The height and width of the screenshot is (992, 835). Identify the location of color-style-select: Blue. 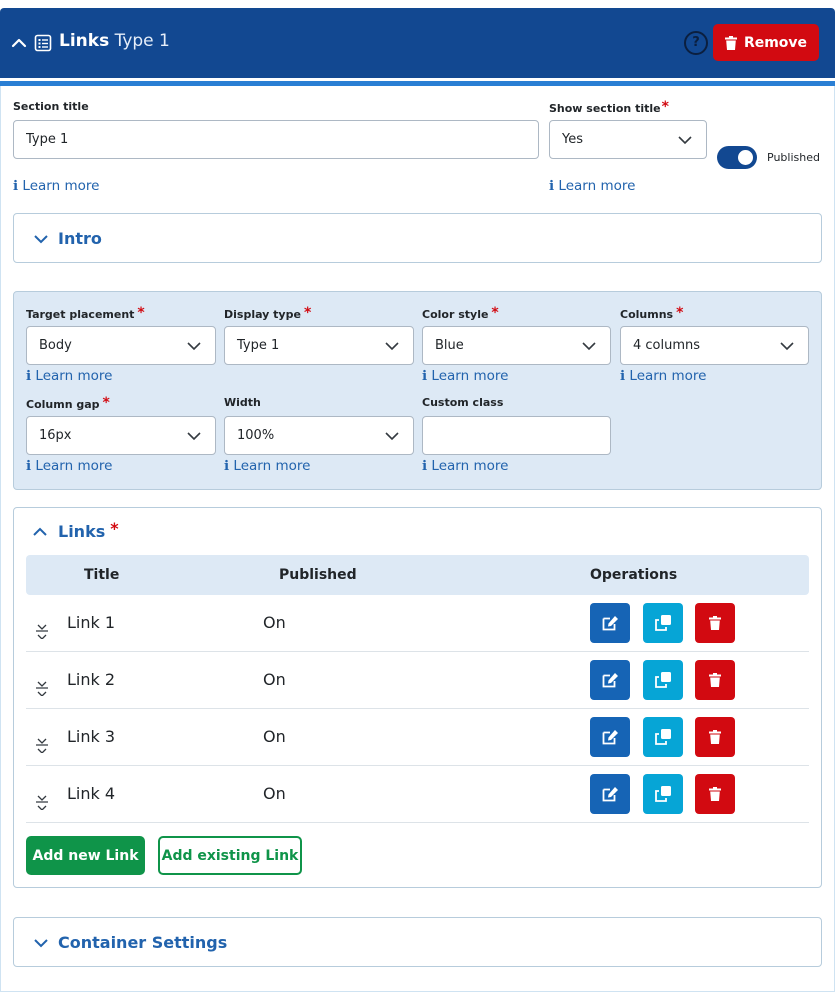
(516, 345).